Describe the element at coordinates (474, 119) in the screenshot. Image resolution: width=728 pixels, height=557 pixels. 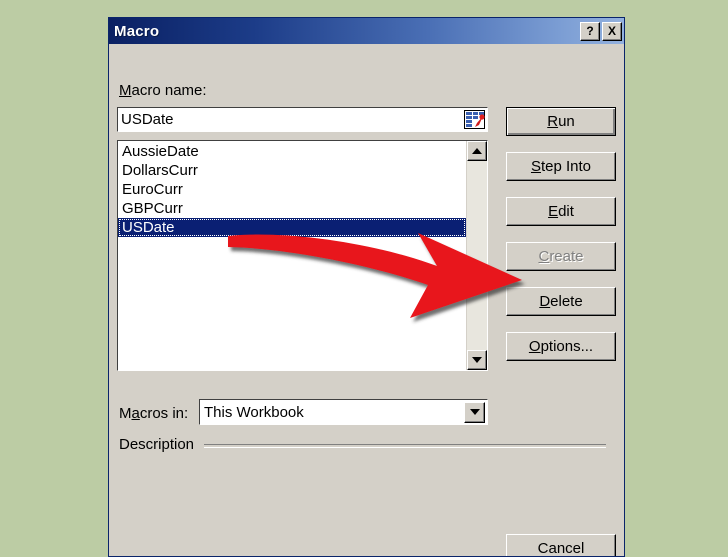
I see `macro-record-icon` at that location.